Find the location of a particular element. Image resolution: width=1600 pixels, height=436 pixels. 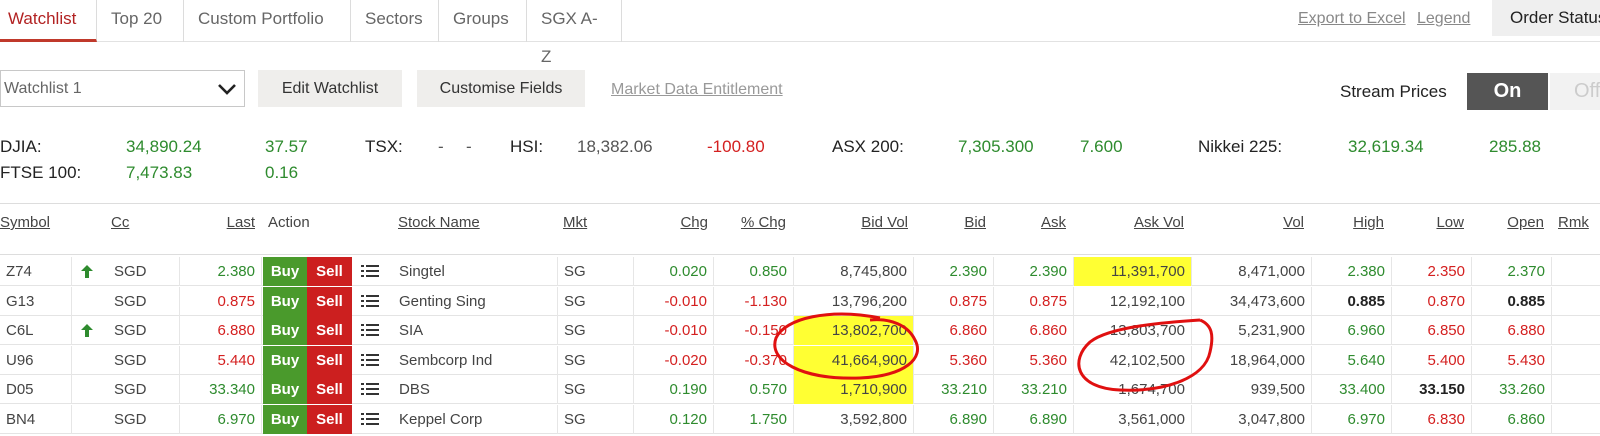

export-to-excel-link: Export to Excel is located at coordinates (1352, 19).